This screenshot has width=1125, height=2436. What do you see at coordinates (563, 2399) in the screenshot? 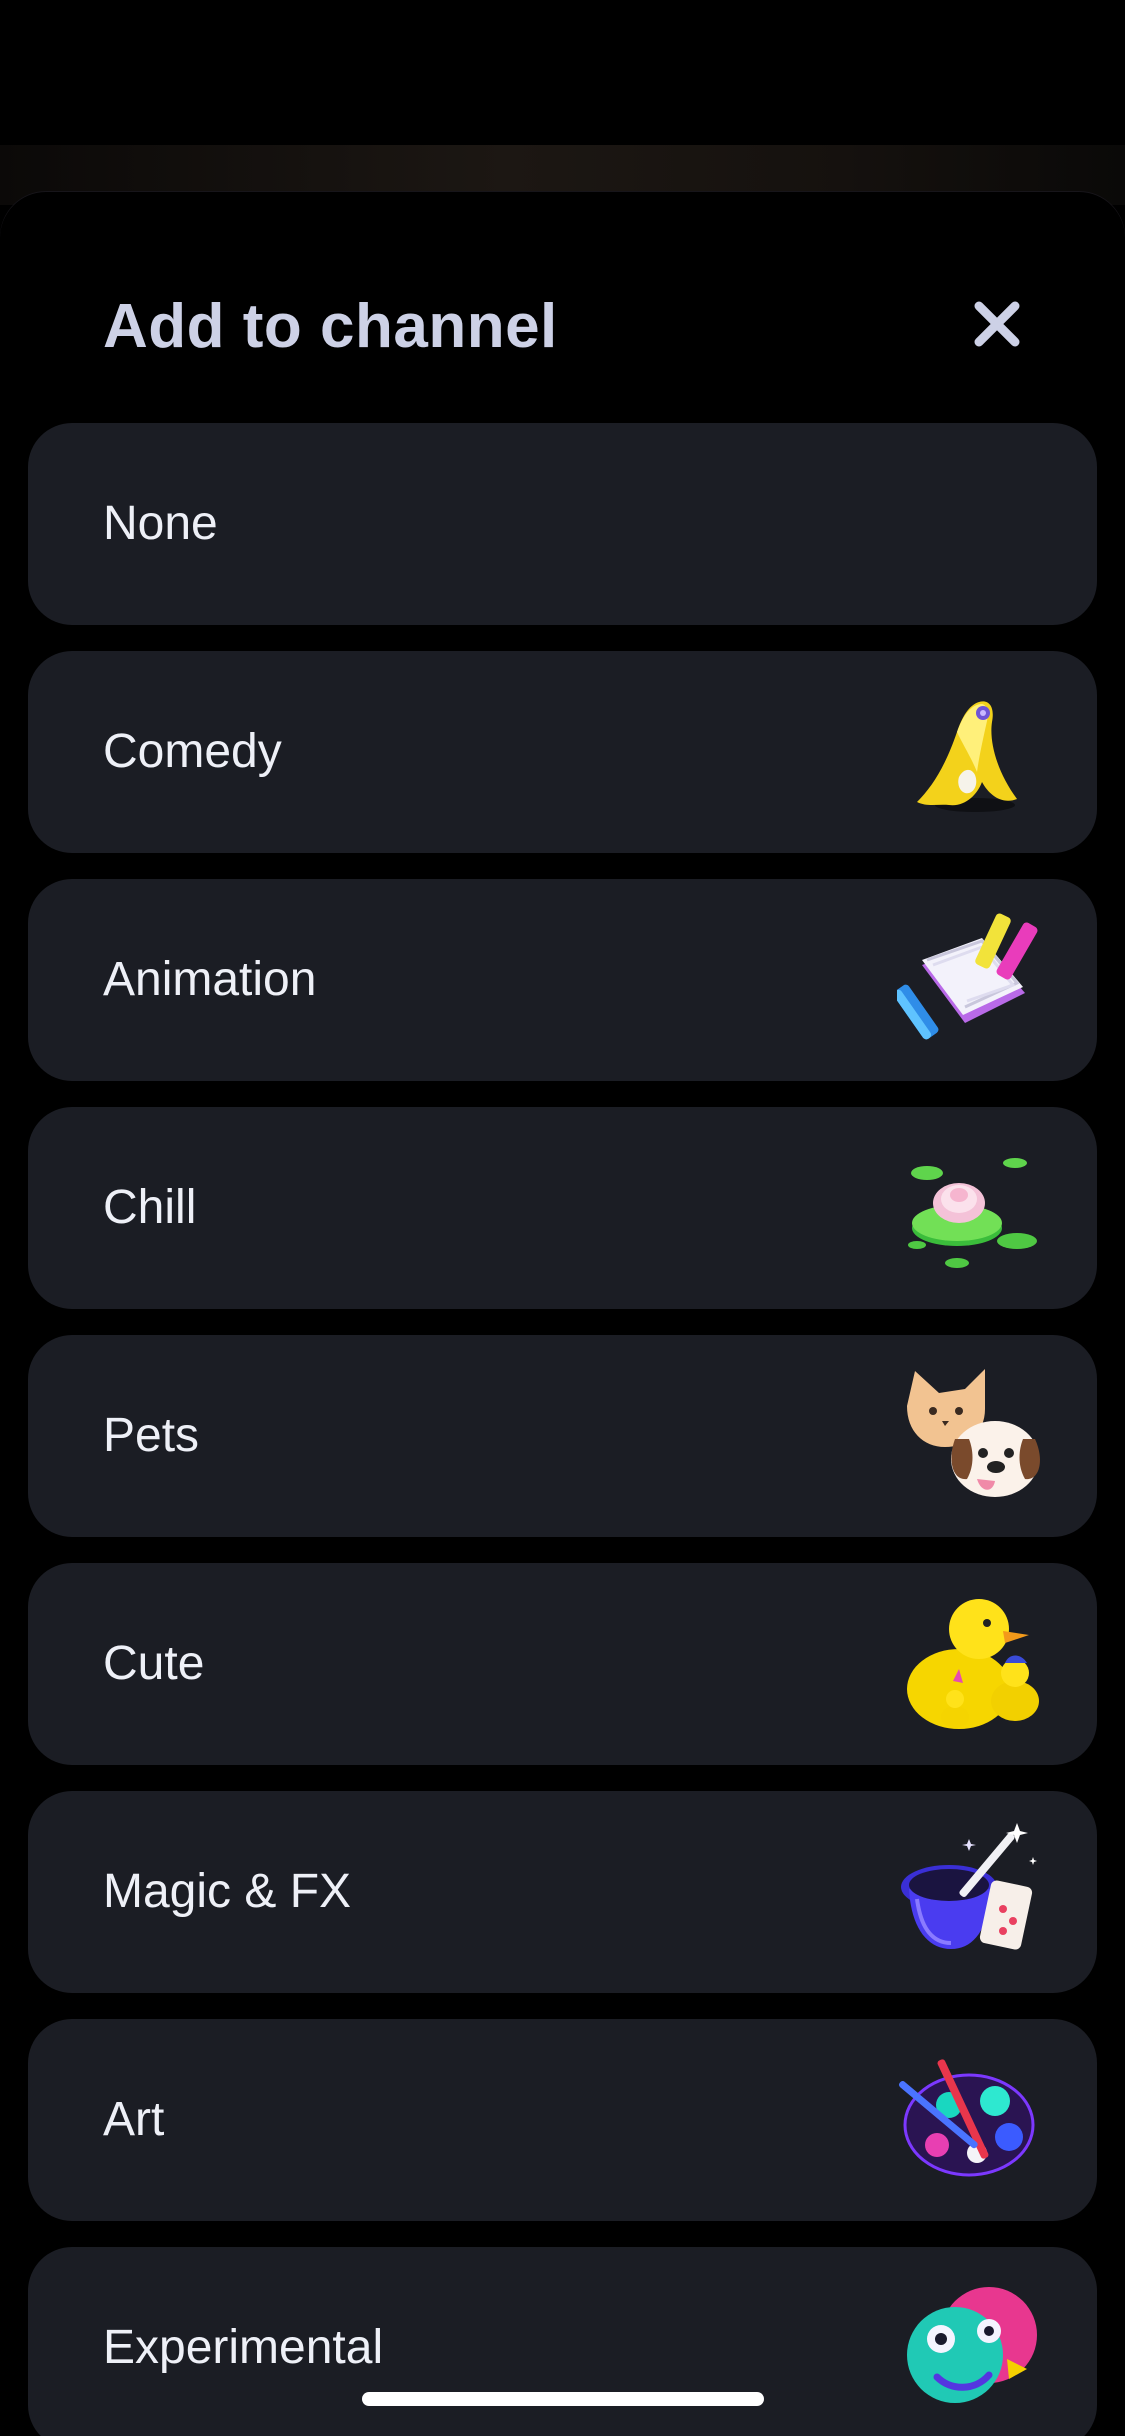
I see `home-indicator` at bounding box center [563, 2399].